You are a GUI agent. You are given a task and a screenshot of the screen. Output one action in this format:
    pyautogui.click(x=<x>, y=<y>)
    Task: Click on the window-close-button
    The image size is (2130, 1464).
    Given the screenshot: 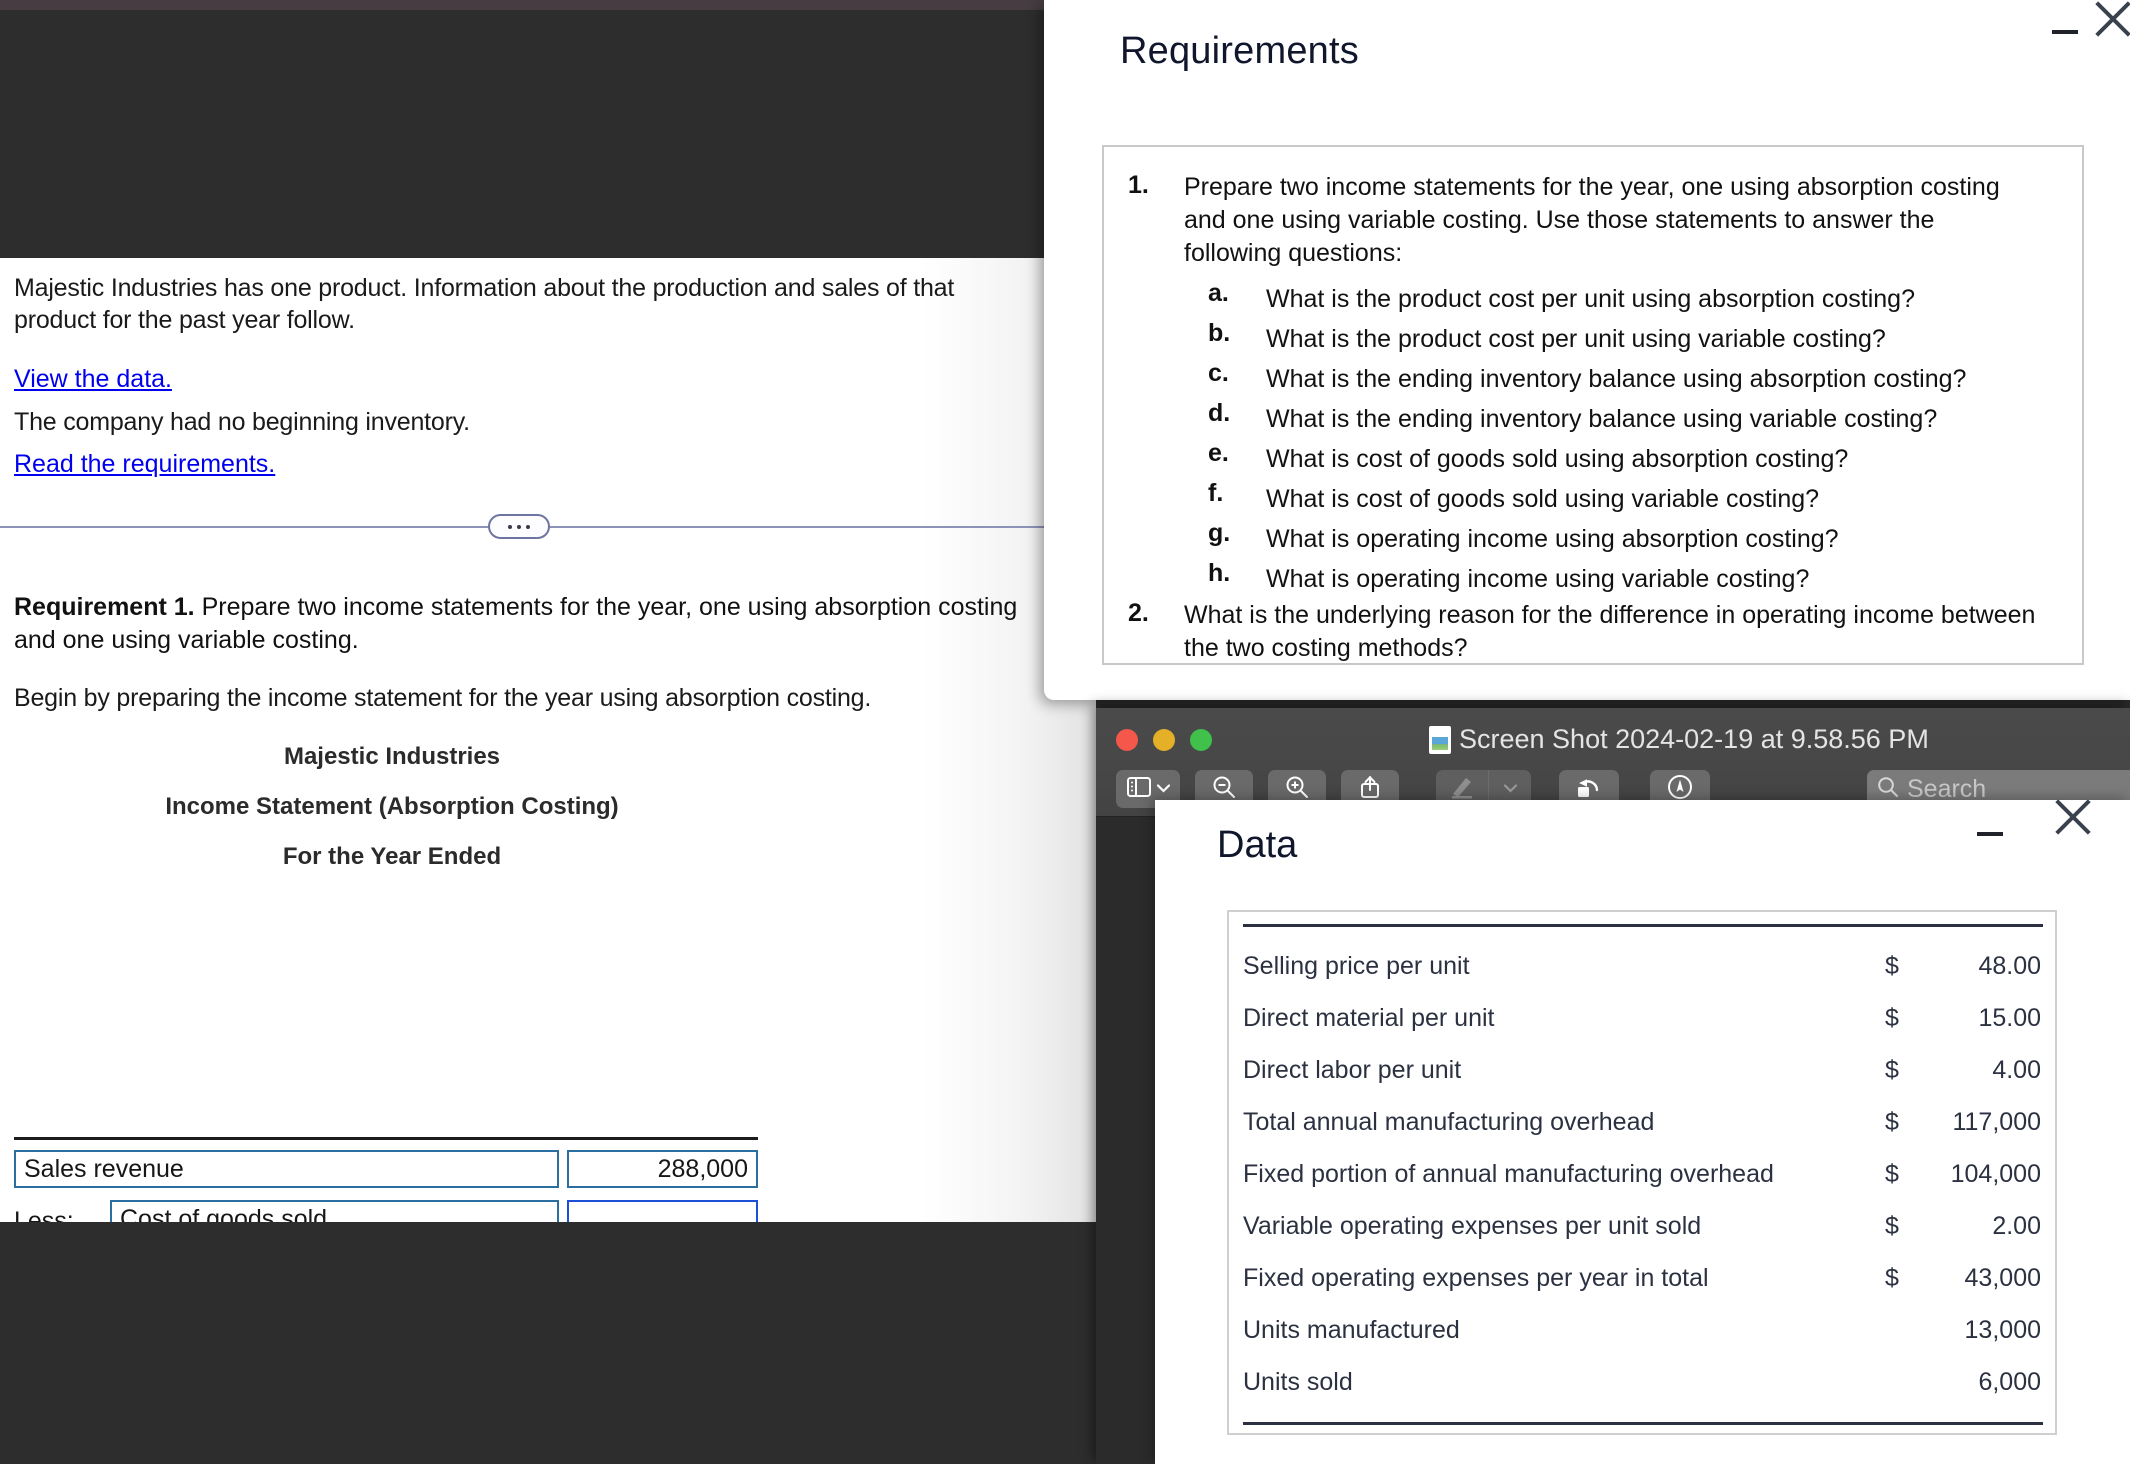 What is the action you would take?
    pyautogui.click(x=1127, y=740)
    